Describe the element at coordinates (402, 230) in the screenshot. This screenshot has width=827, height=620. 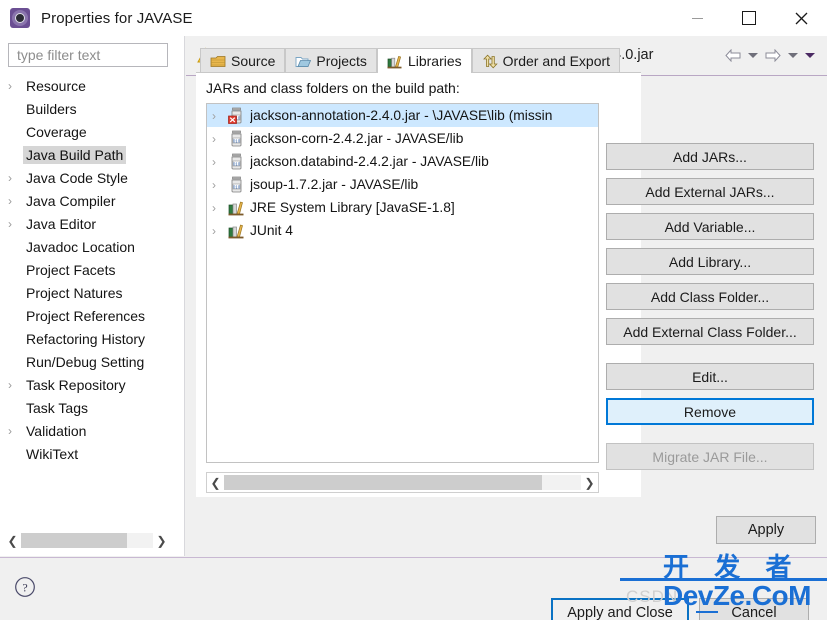
I see `jar-list-item: › JUnit 4` at that location.